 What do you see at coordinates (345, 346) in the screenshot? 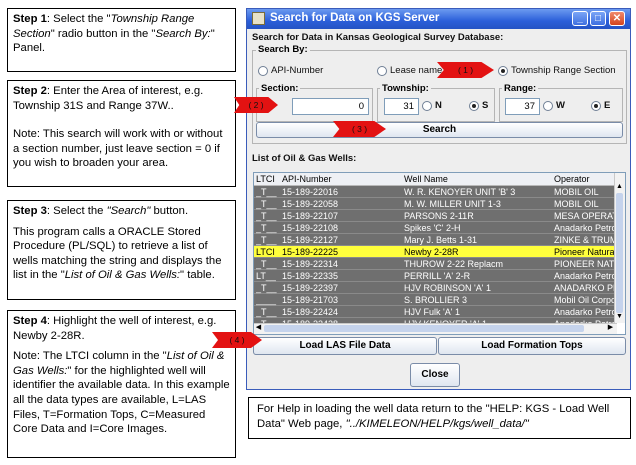
I see `load-las-button: Load LAS File Data` at bounding box center [345, 346].